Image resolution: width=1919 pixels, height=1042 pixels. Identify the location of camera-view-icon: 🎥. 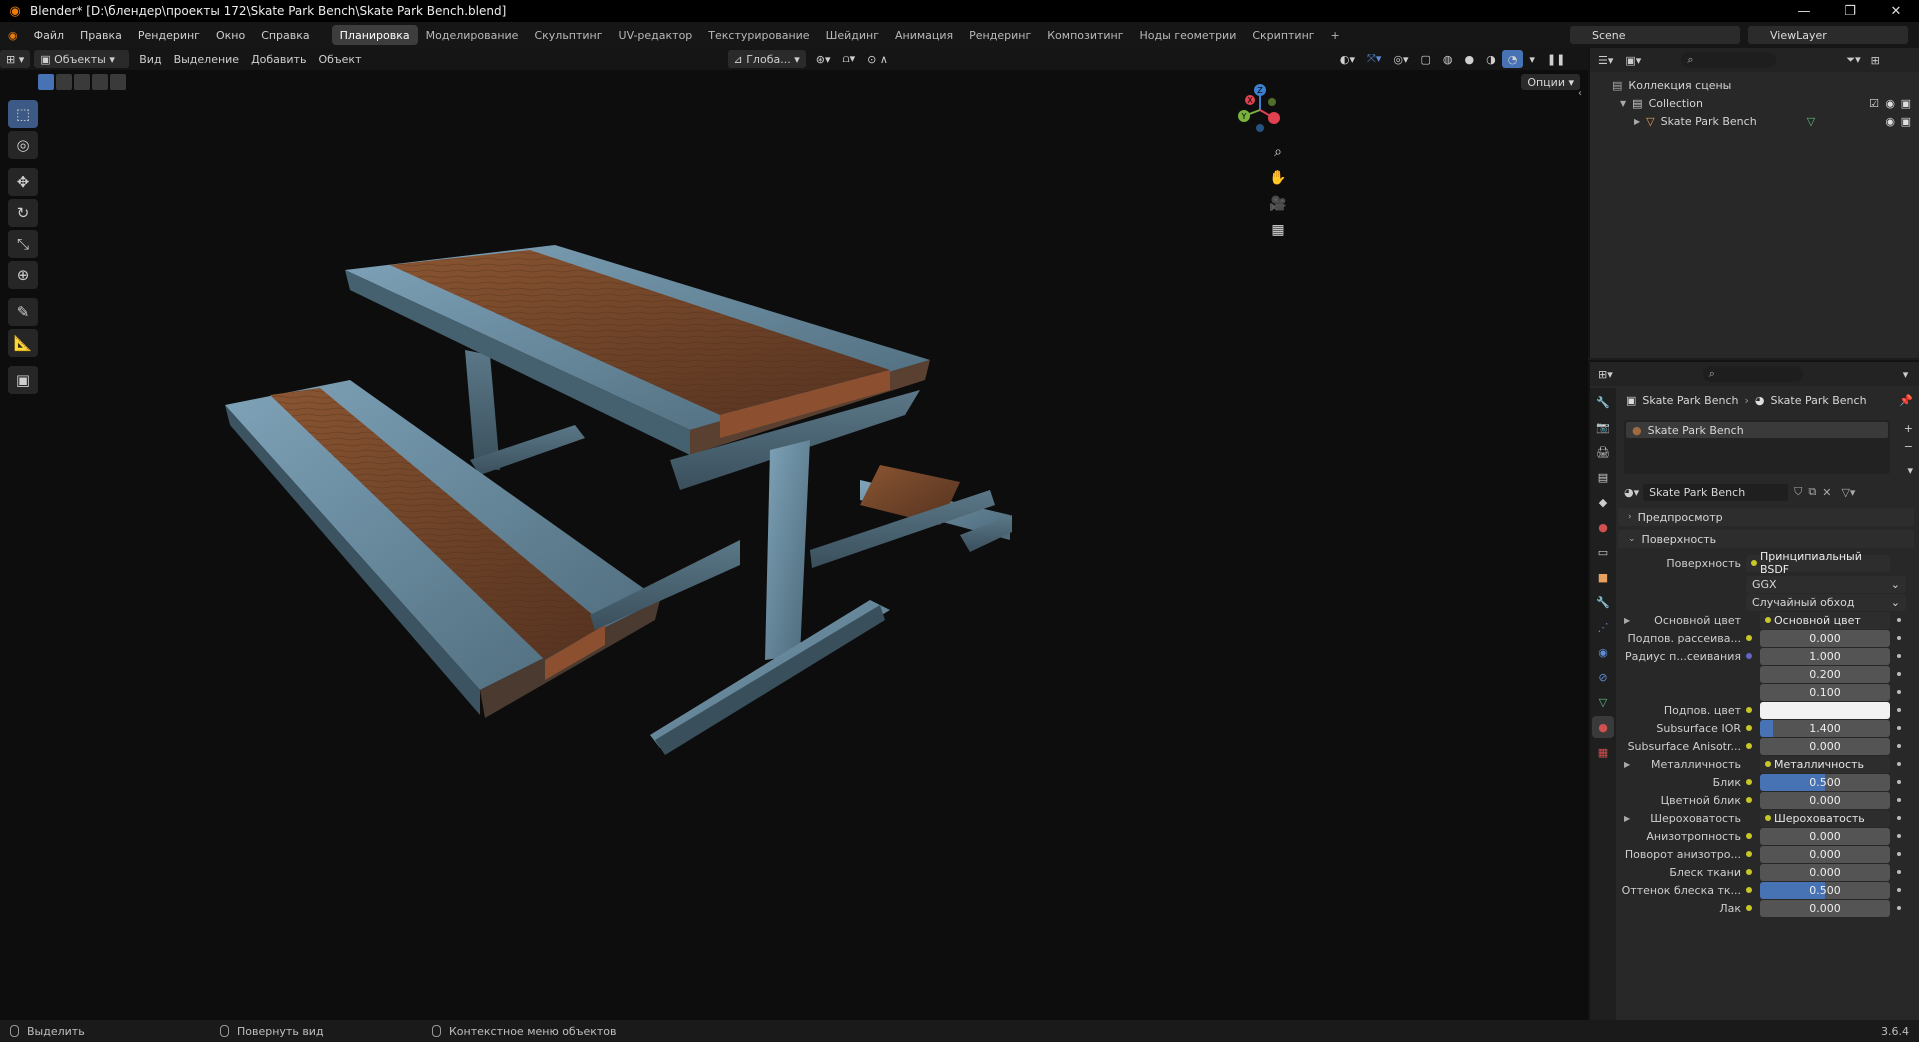
(1278, 204).